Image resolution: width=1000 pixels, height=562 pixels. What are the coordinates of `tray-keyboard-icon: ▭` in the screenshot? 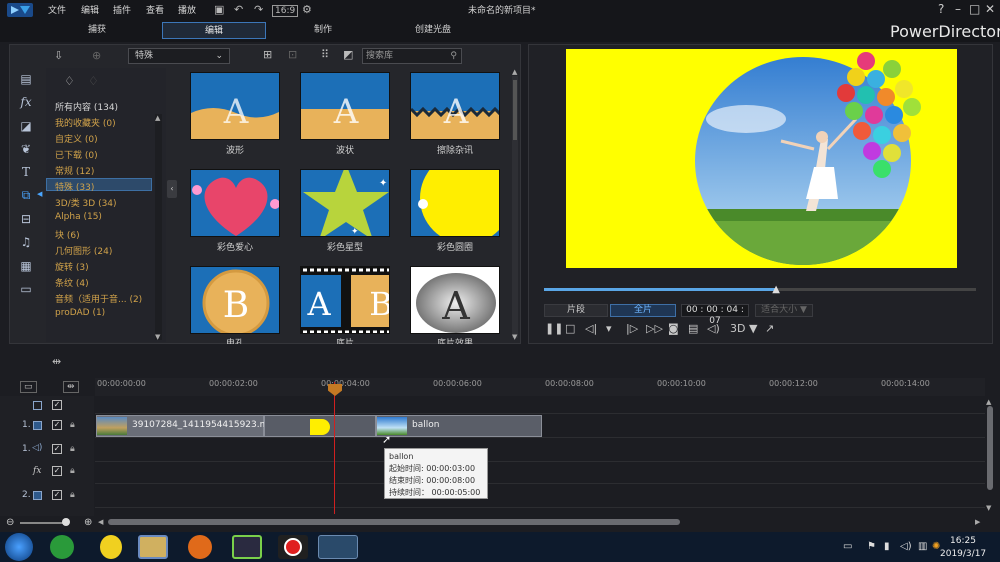 It's located at (847, 546).